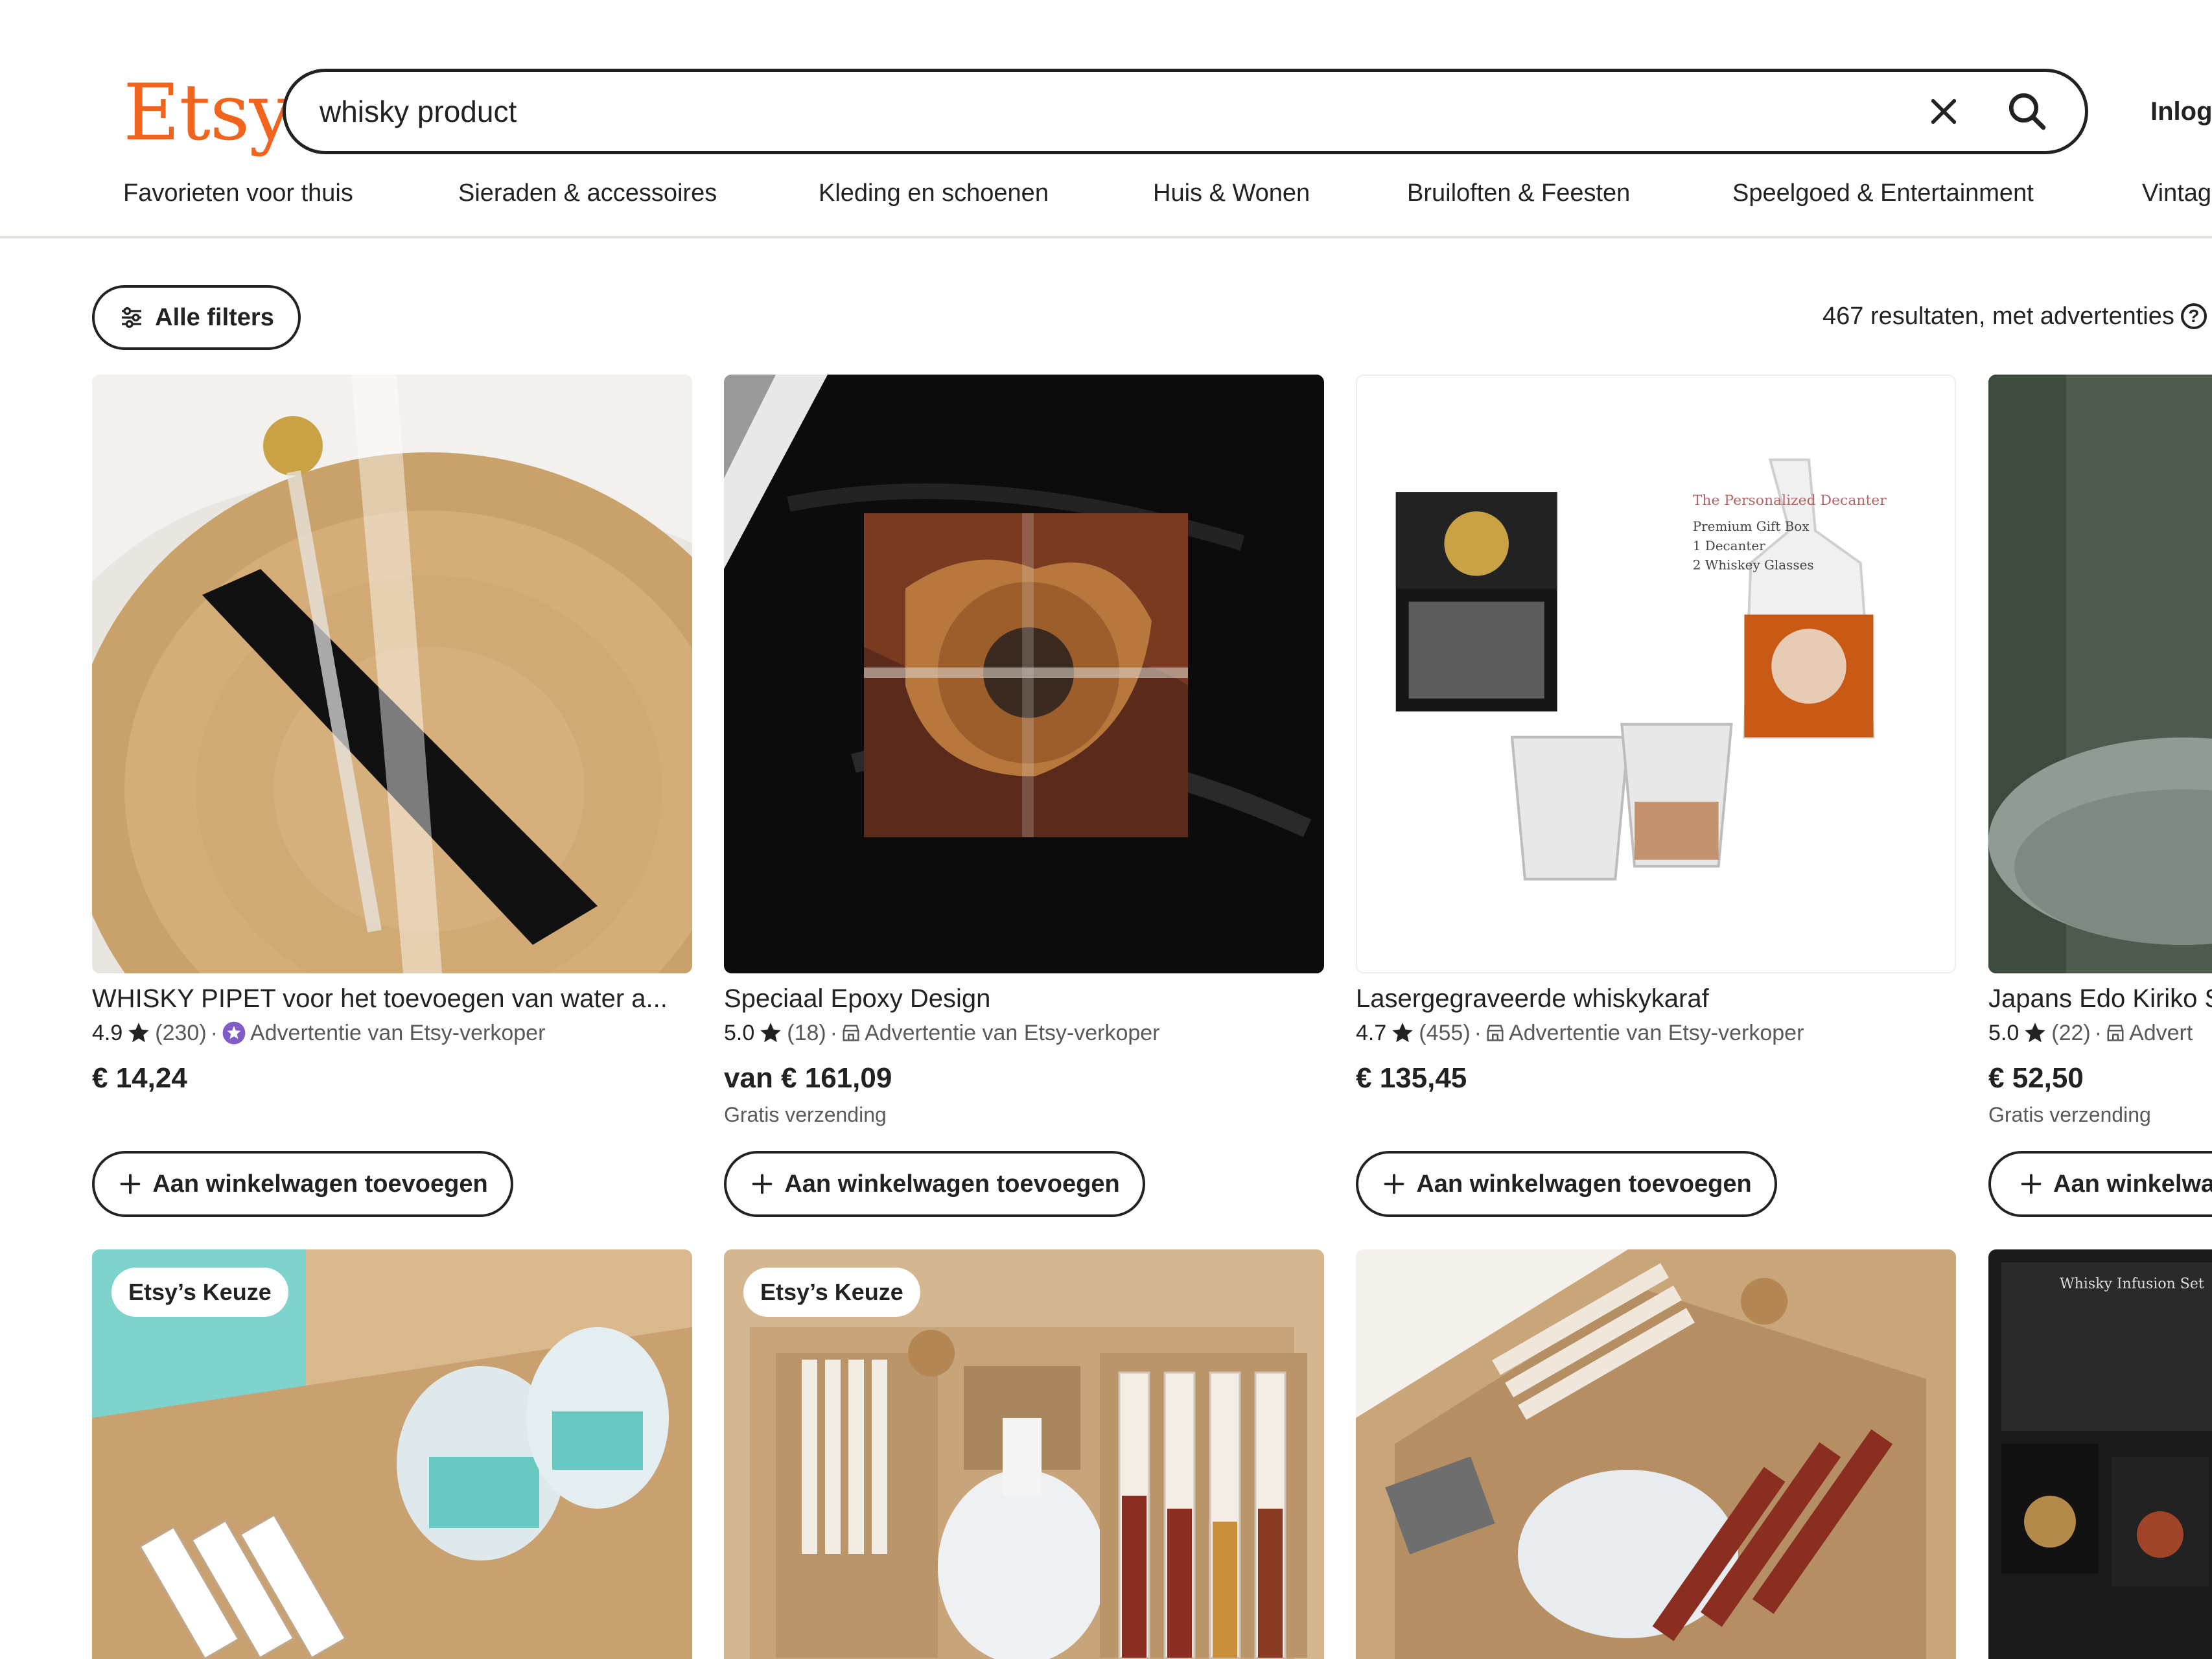 The height and width of the screenshot is (1659, 2212). Describe the element at coordinates (1024, 1454) in the screenshot. I see `product-image-tasting-kit-2: Etsy’s Keuze` at that location.